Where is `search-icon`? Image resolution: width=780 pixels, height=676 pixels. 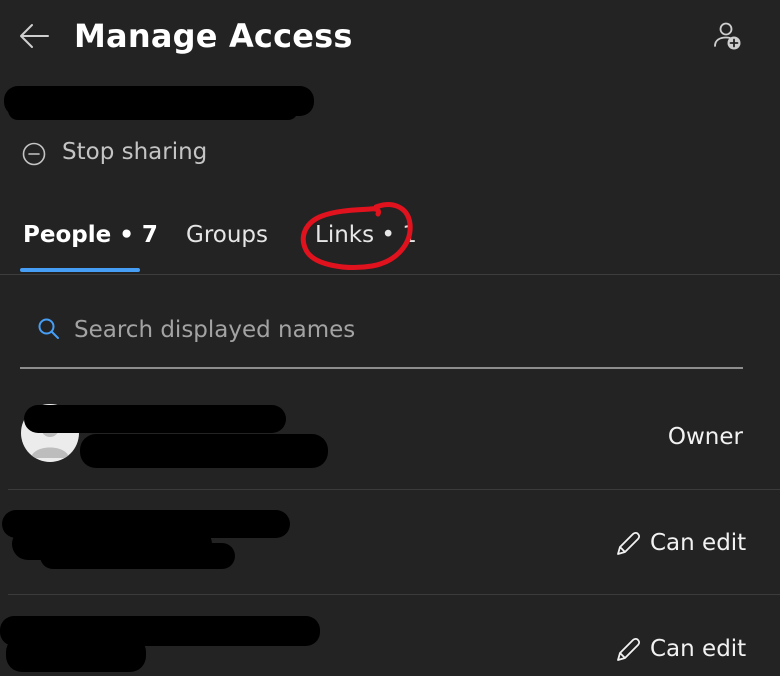 search-icon is located at coordinates (49, 329).